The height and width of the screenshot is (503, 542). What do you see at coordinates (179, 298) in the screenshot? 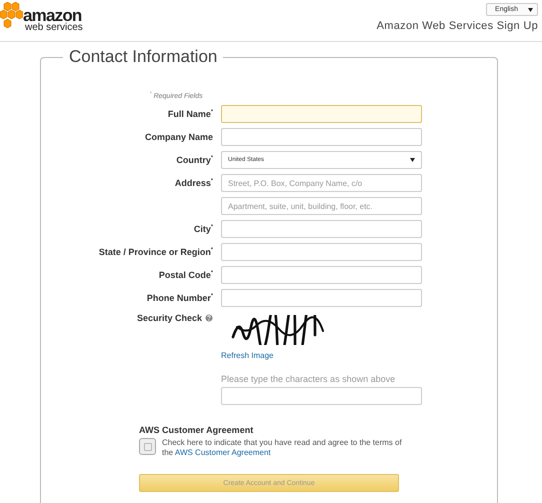
I see `field-label: Phone Number$^{*}$` at bounding box center [179, 298].